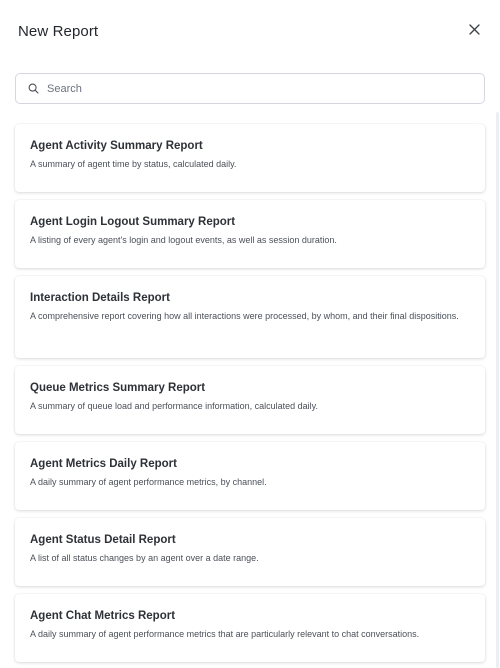  What do you see at coordinates (133, 222) in the screenshot?
I see `report-title: Agent Login Logout Summary Report` at bounding box center [133, 222].